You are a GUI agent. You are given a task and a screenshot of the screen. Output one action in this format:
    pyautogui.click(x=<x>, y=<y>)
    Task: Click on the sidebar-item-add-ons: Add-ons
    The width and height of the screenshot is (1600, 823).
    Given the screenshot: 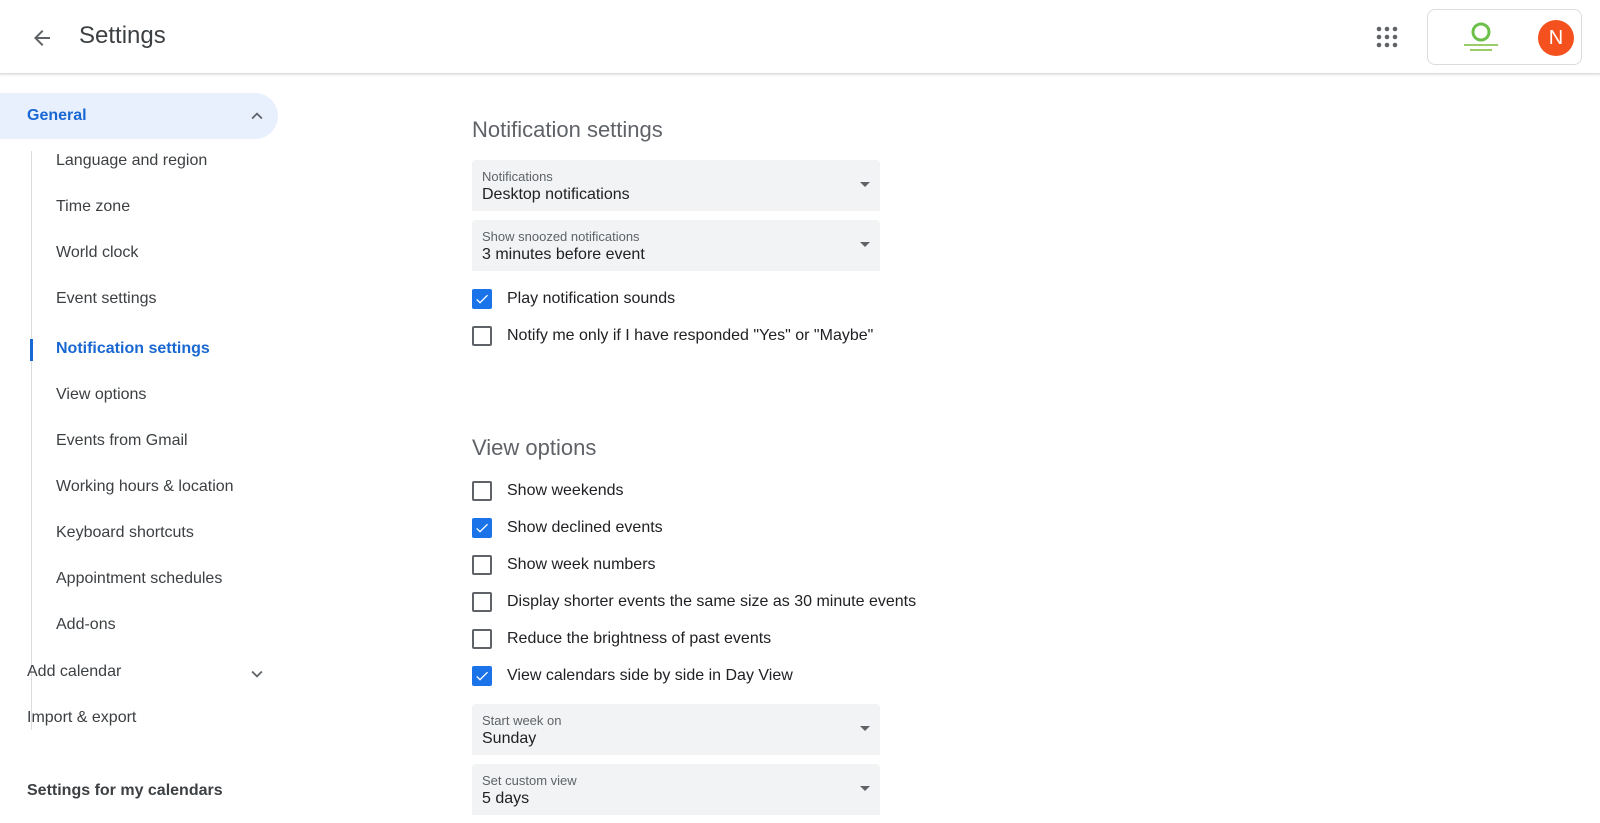 What is the action you would take?
    pyautogui.click(x=86, y=625)
    